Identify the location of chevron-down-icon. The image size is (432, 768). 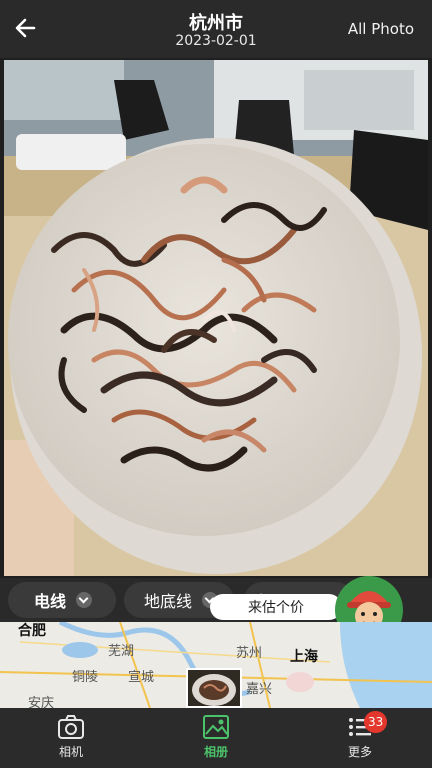
(84, 600).